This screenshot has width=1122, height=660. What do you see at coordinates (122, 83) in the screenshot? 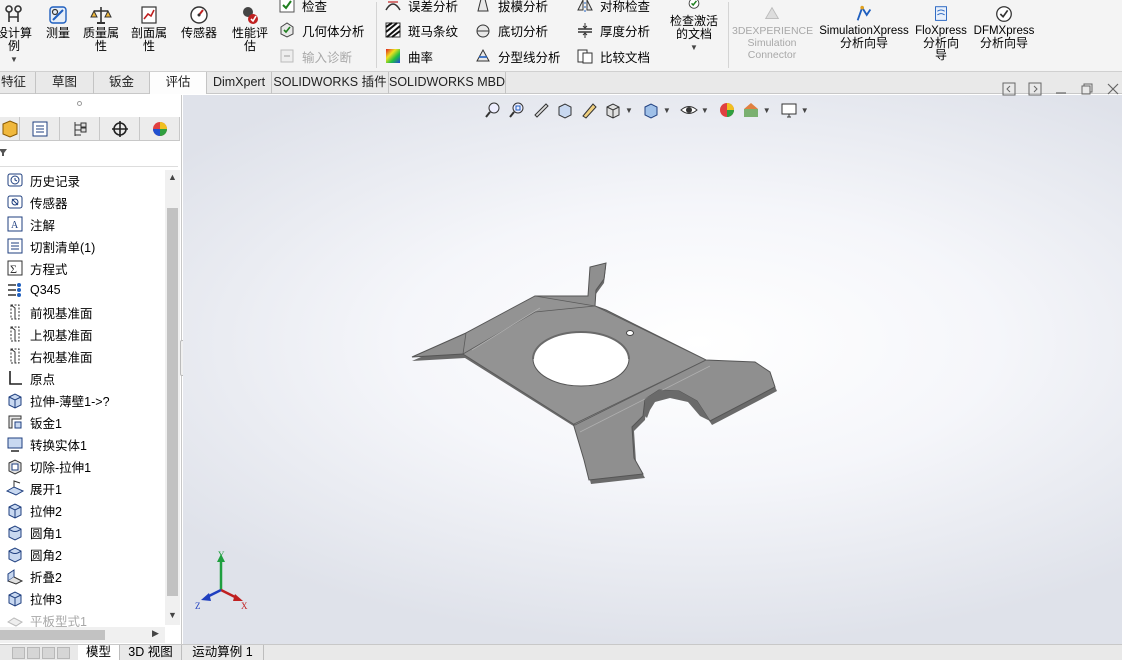
I see `tab-sheet-metal: 钣金` at bounding box center [122, 83].